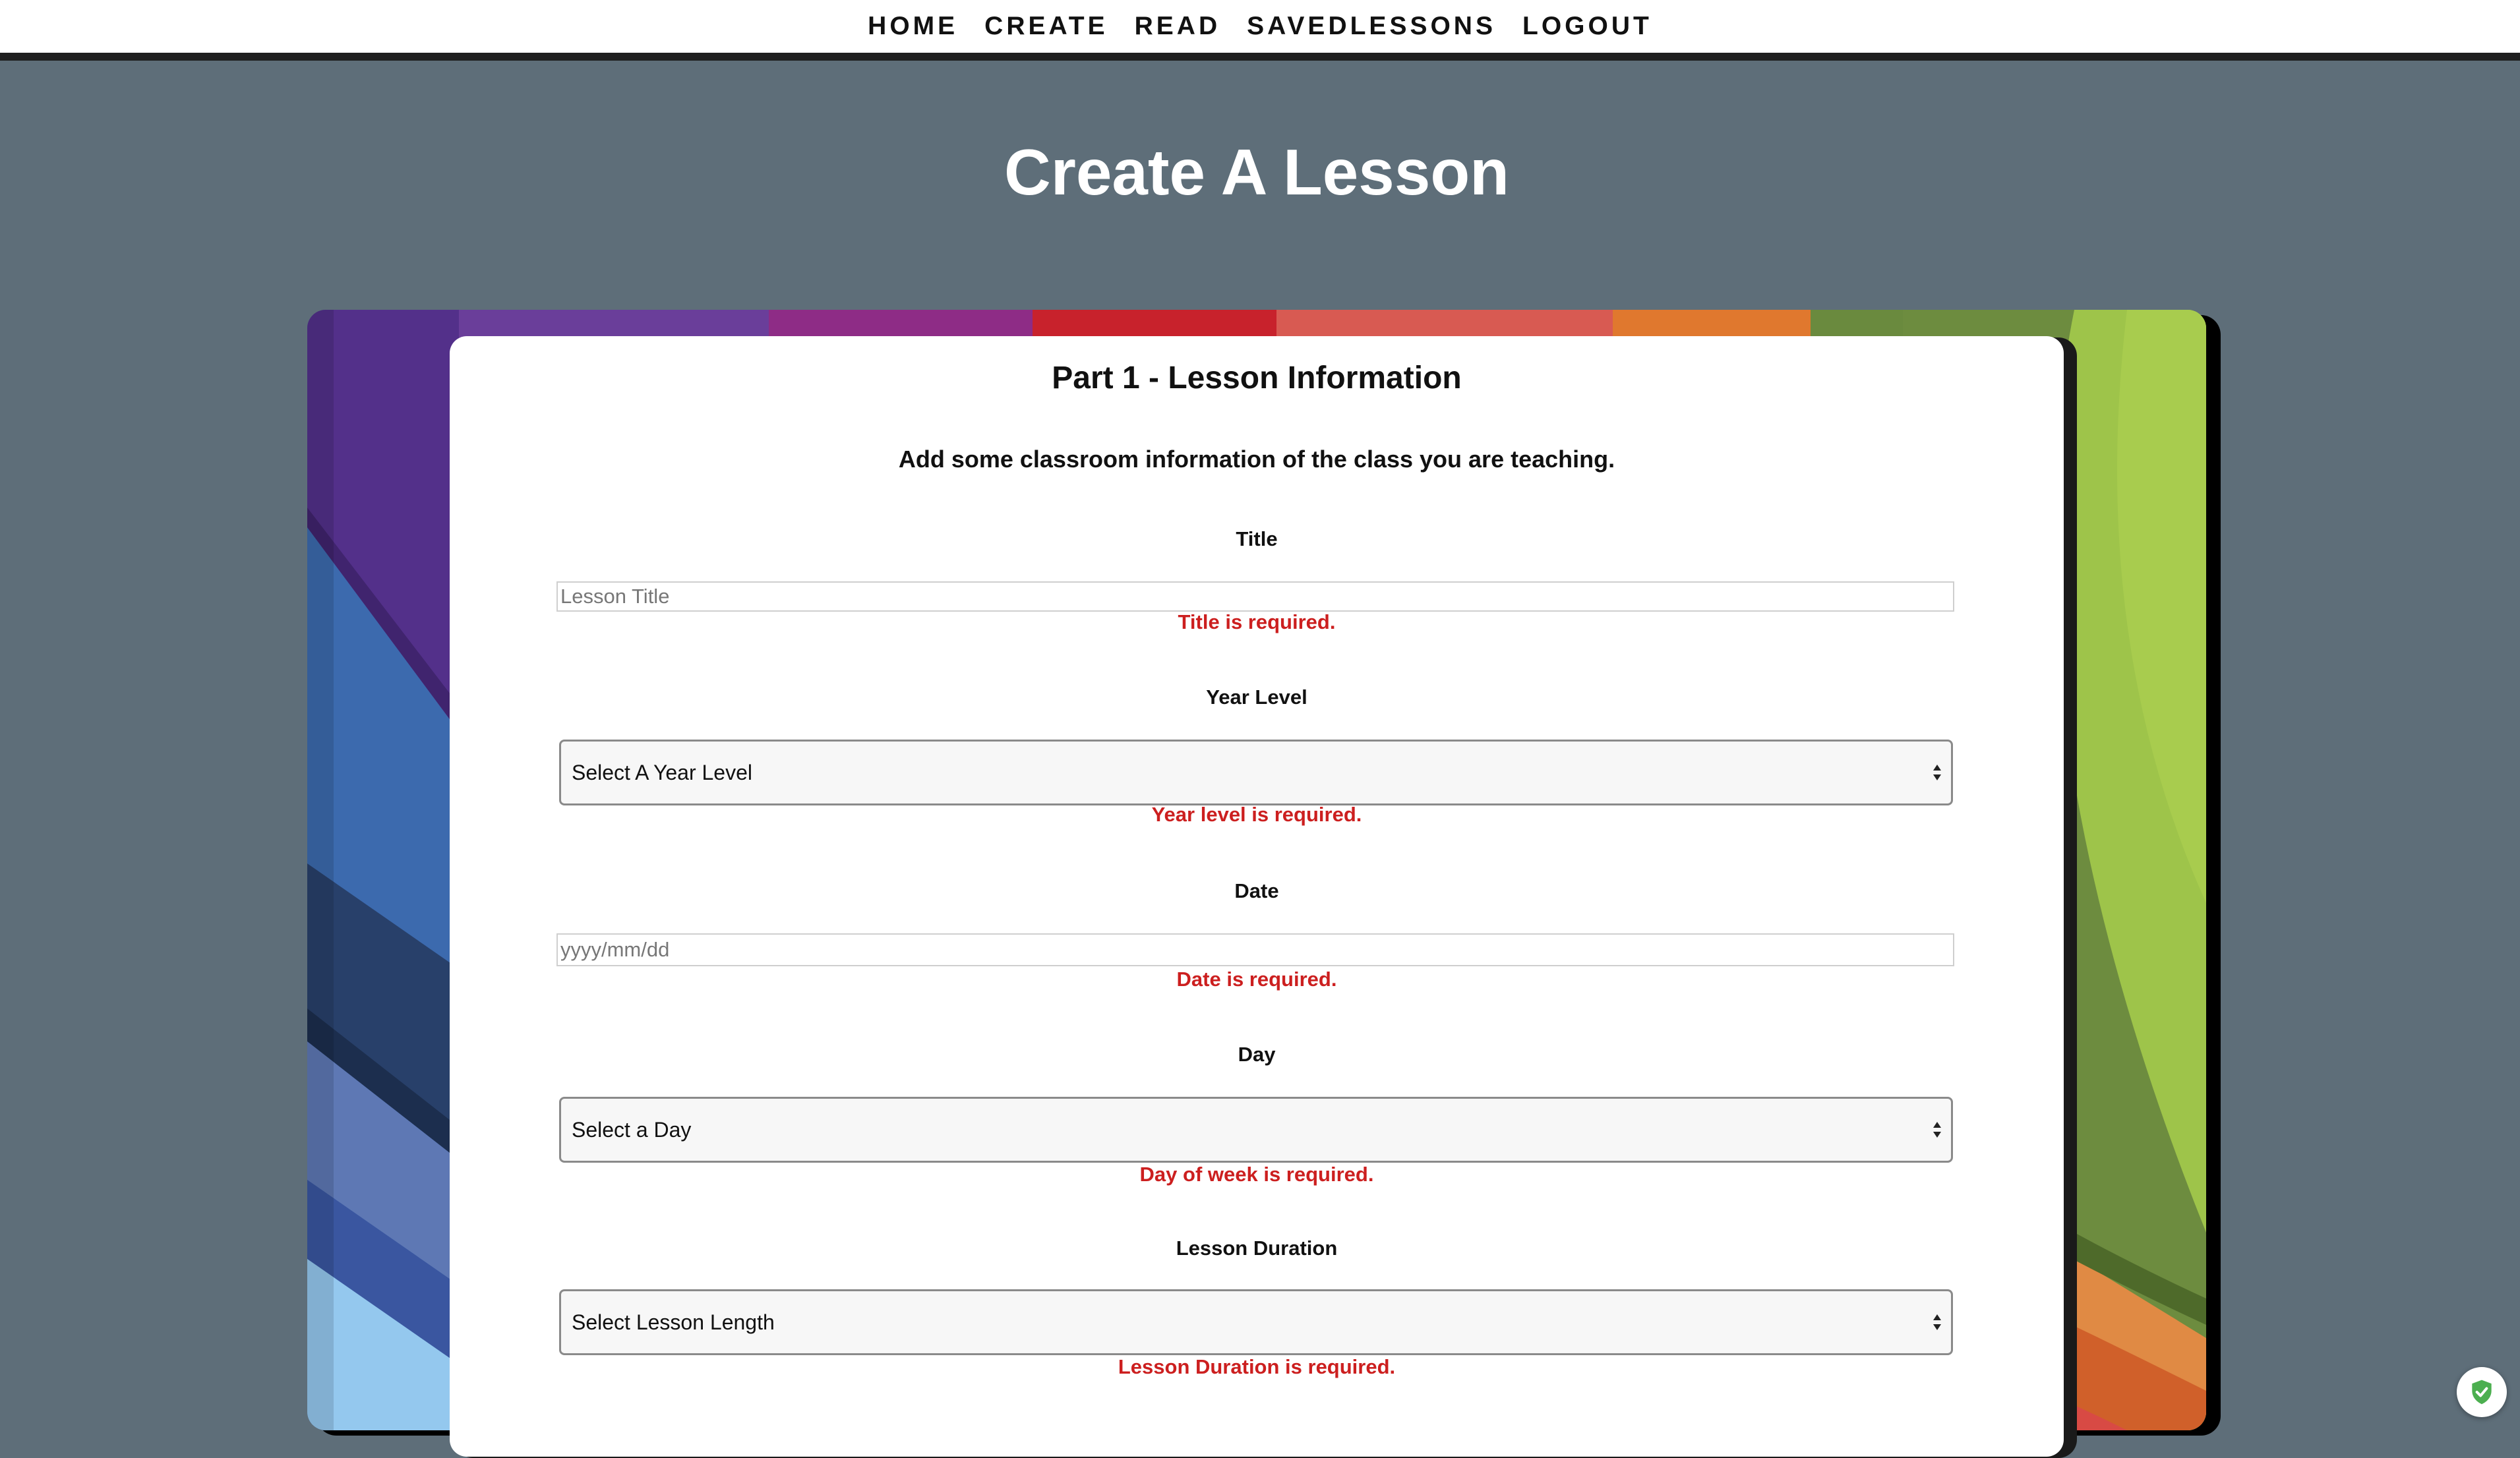 Image resolution: width=2520 pixels, height=1458 pixels. What do you see at coordinates (1257, 1366) in the screenshot?
I see `duration-error: Lesson Duration is required.` at bounding box center [1257, 1366].